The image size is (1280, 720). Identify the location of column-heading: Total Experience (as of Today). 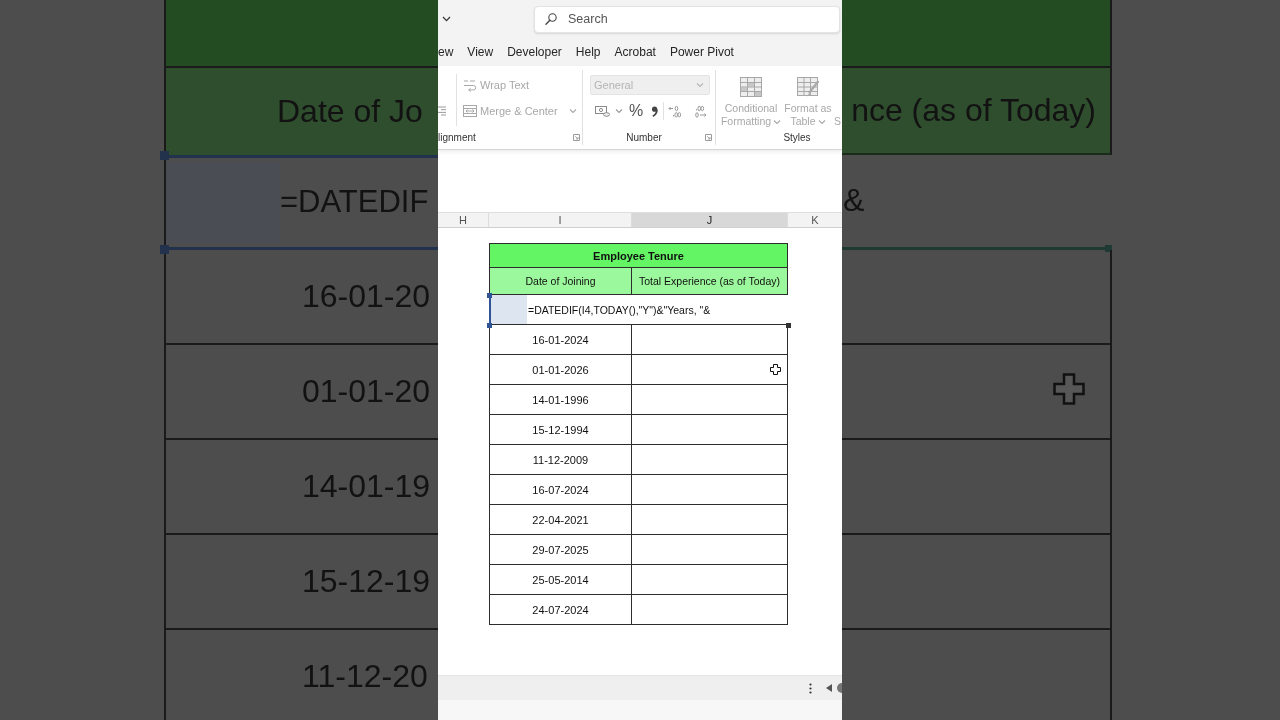
(710, 281).